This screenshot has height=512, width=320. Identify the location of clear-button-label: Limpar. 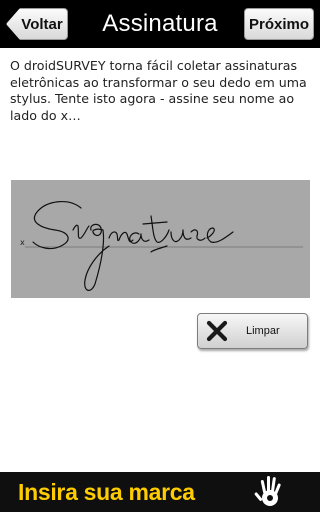
(263, 331).